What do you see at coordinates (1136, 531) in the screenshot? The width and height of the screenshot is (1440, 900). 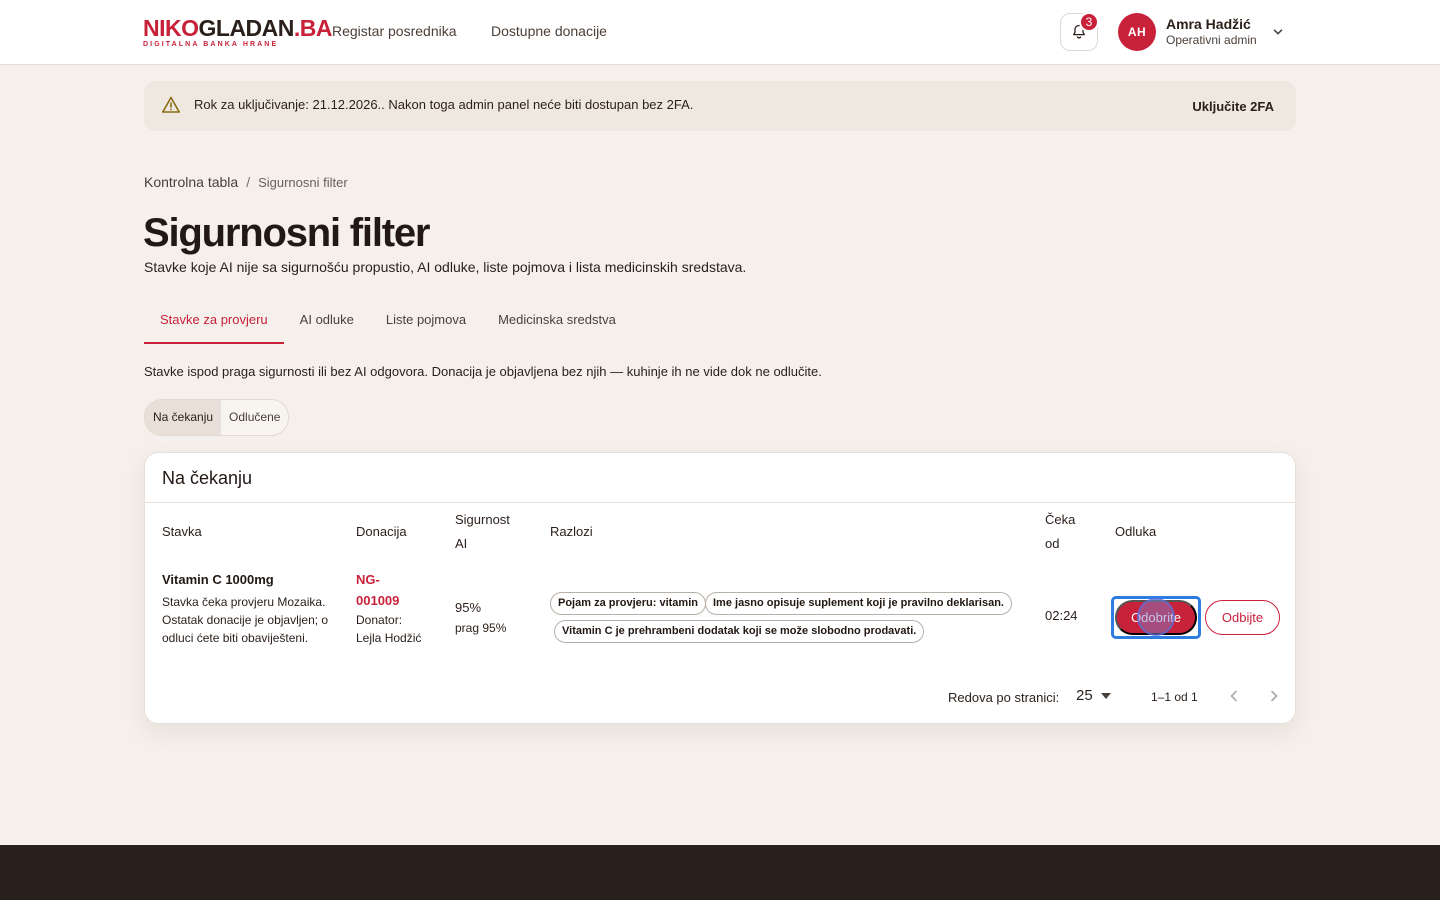 I see `column-header-decision: Odluka` at bounding box center [1136, 531].